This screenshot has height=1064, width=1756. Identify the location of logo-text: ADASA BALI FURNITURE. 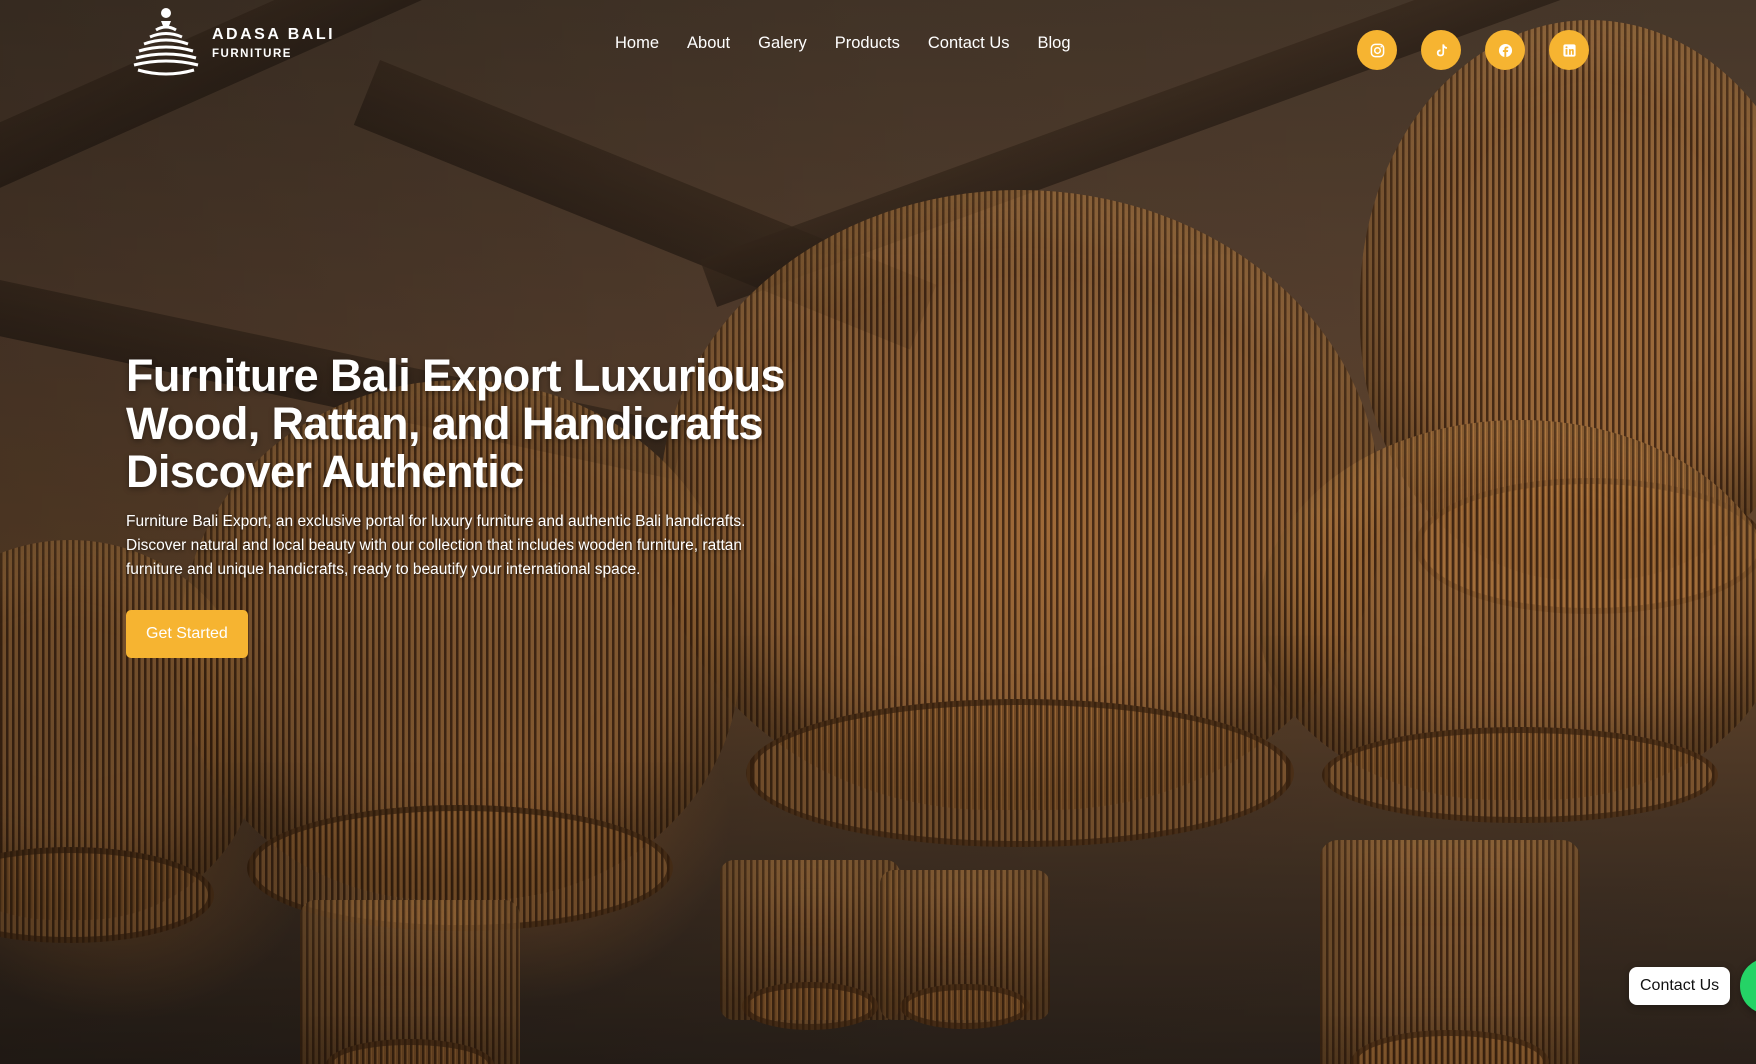
(273, 42).